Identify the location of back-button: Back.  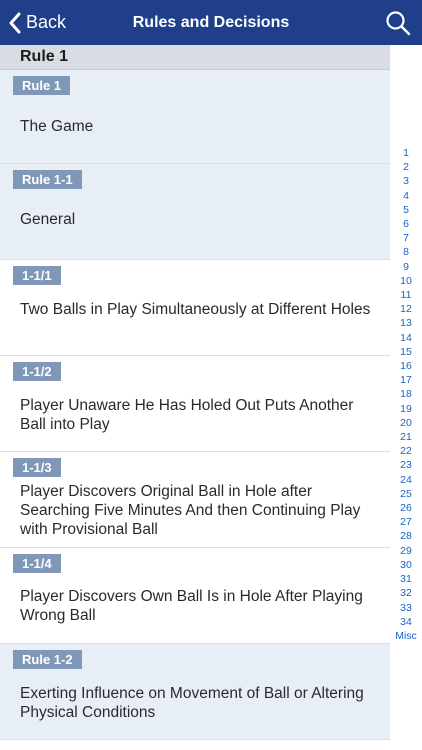
(37, 22).